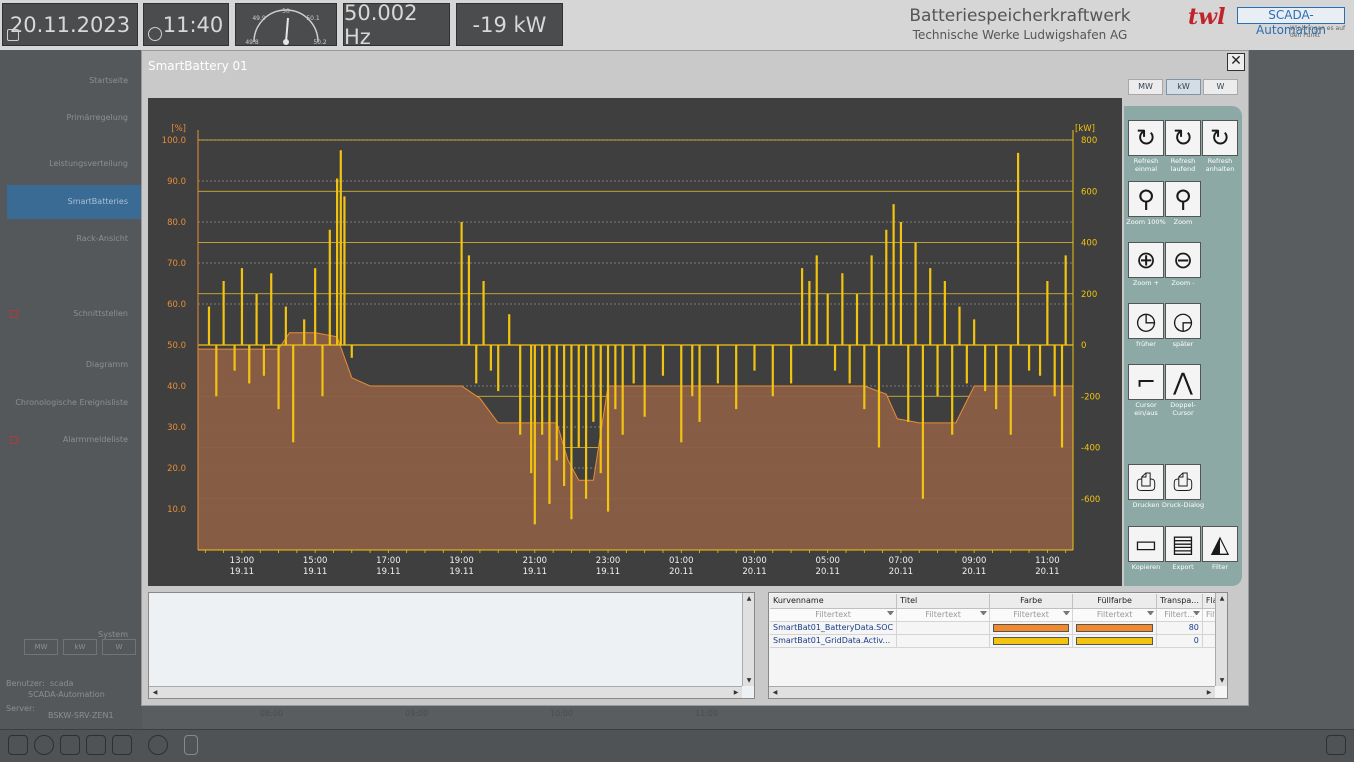 The image size is (1354, 762). I want to click on nav-primaerregelung: Primärregelung, so click(71, 118).